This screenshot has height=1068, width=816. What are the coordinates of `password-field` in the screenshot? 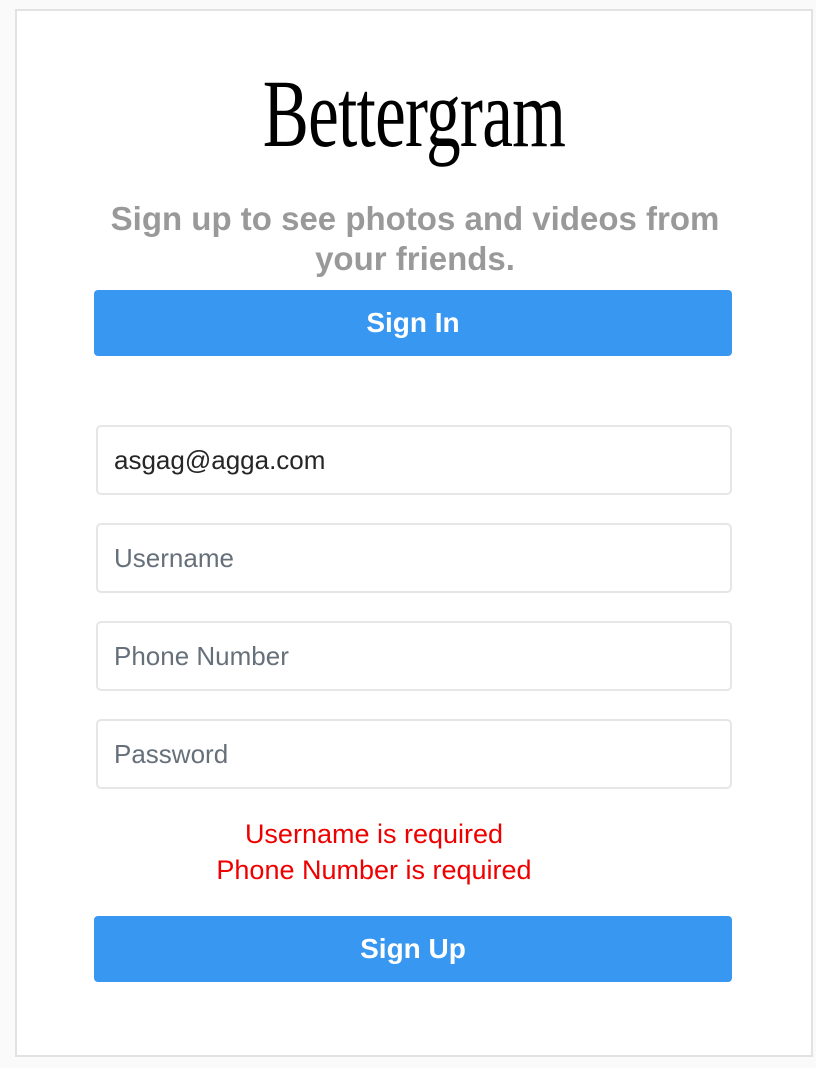 It's located at (414, 754).